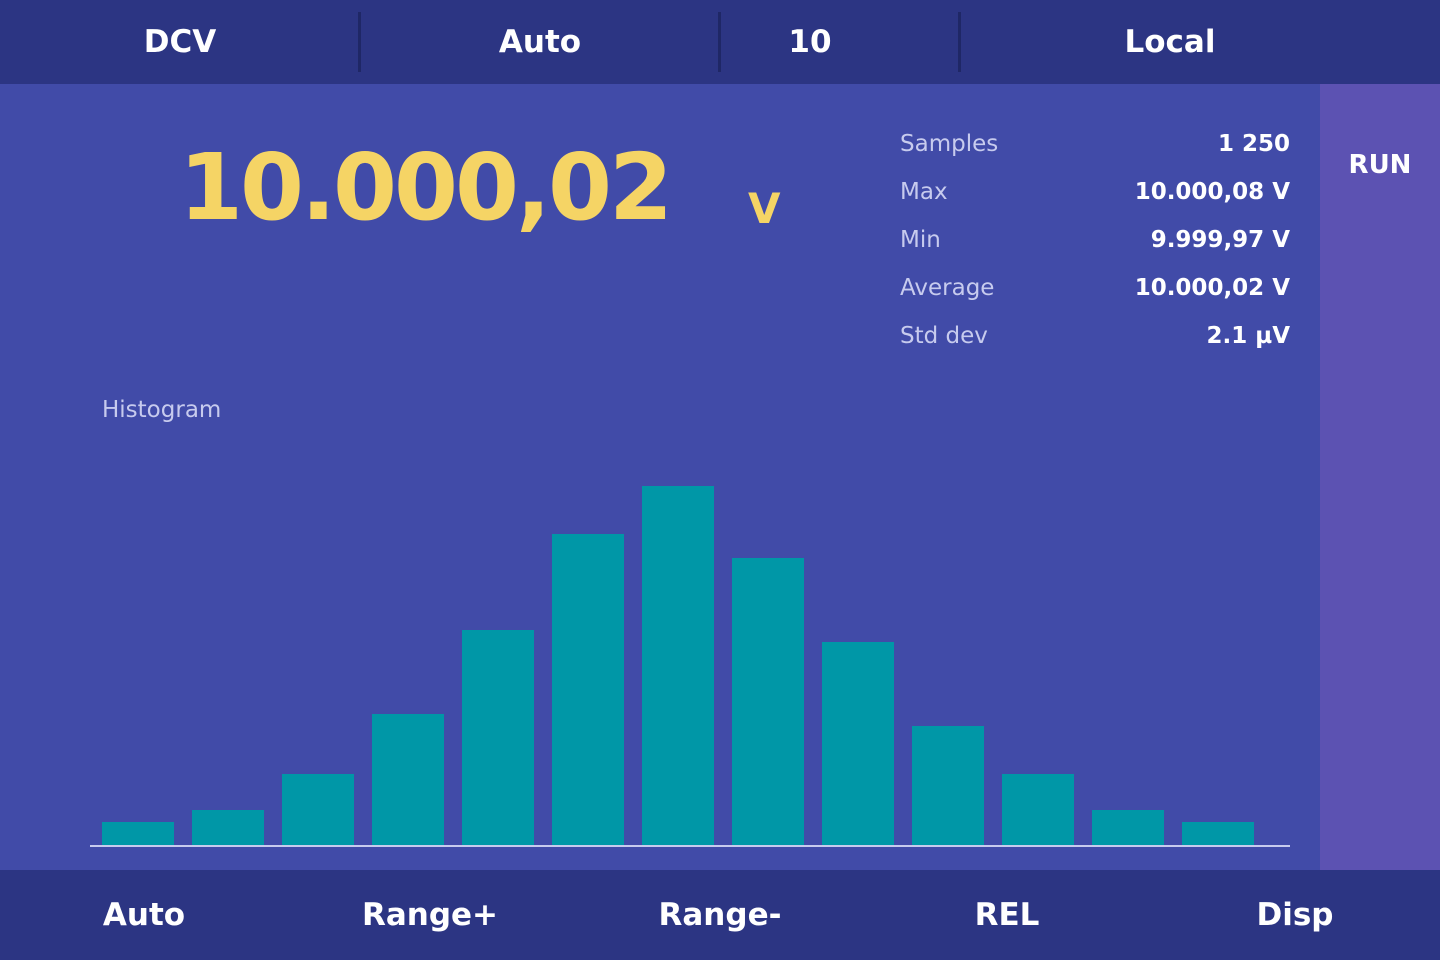  I want to click on nplc-indicator: 10, so click(810, 42).